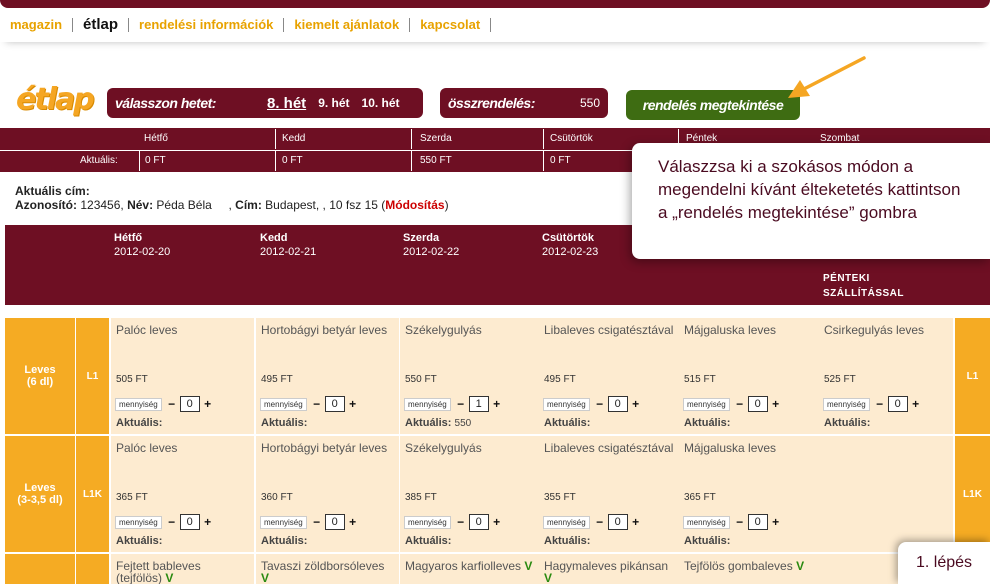 The height and width of the screenshot is (584, 990). What do you see at coordinates (156, 138) in the screenshot?
I see `day-label: Hétfő` at bounding box center [156, 138].